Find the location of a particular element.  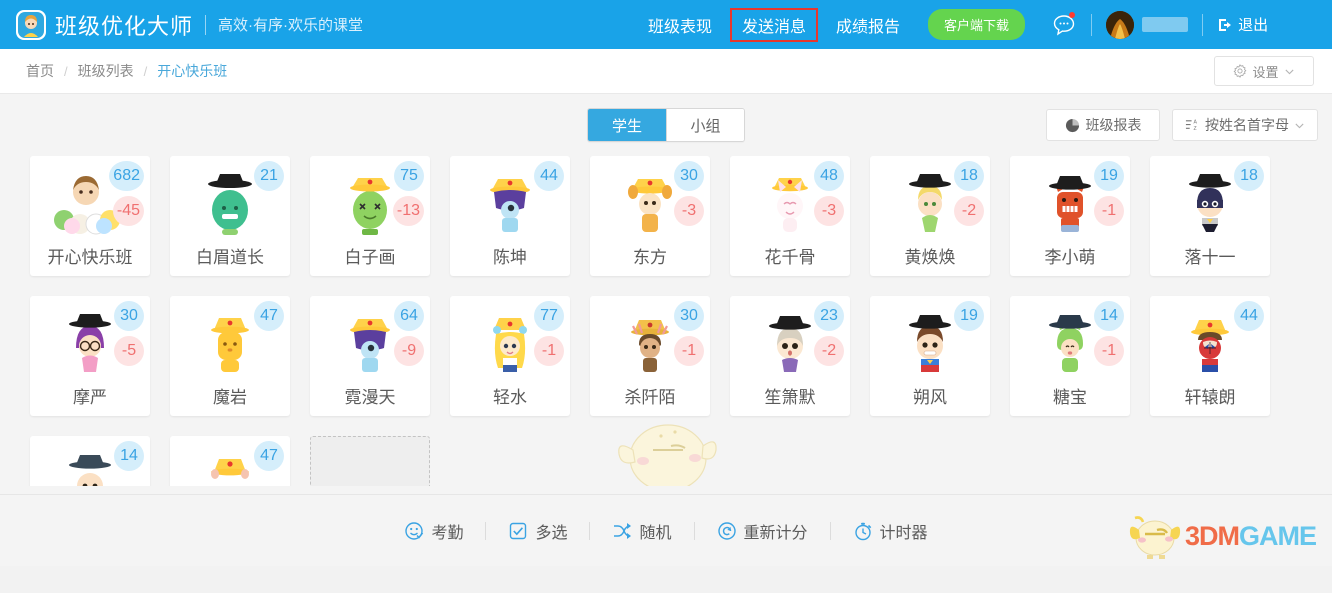

student-name: 东方 is located at coordinates (650, 257).